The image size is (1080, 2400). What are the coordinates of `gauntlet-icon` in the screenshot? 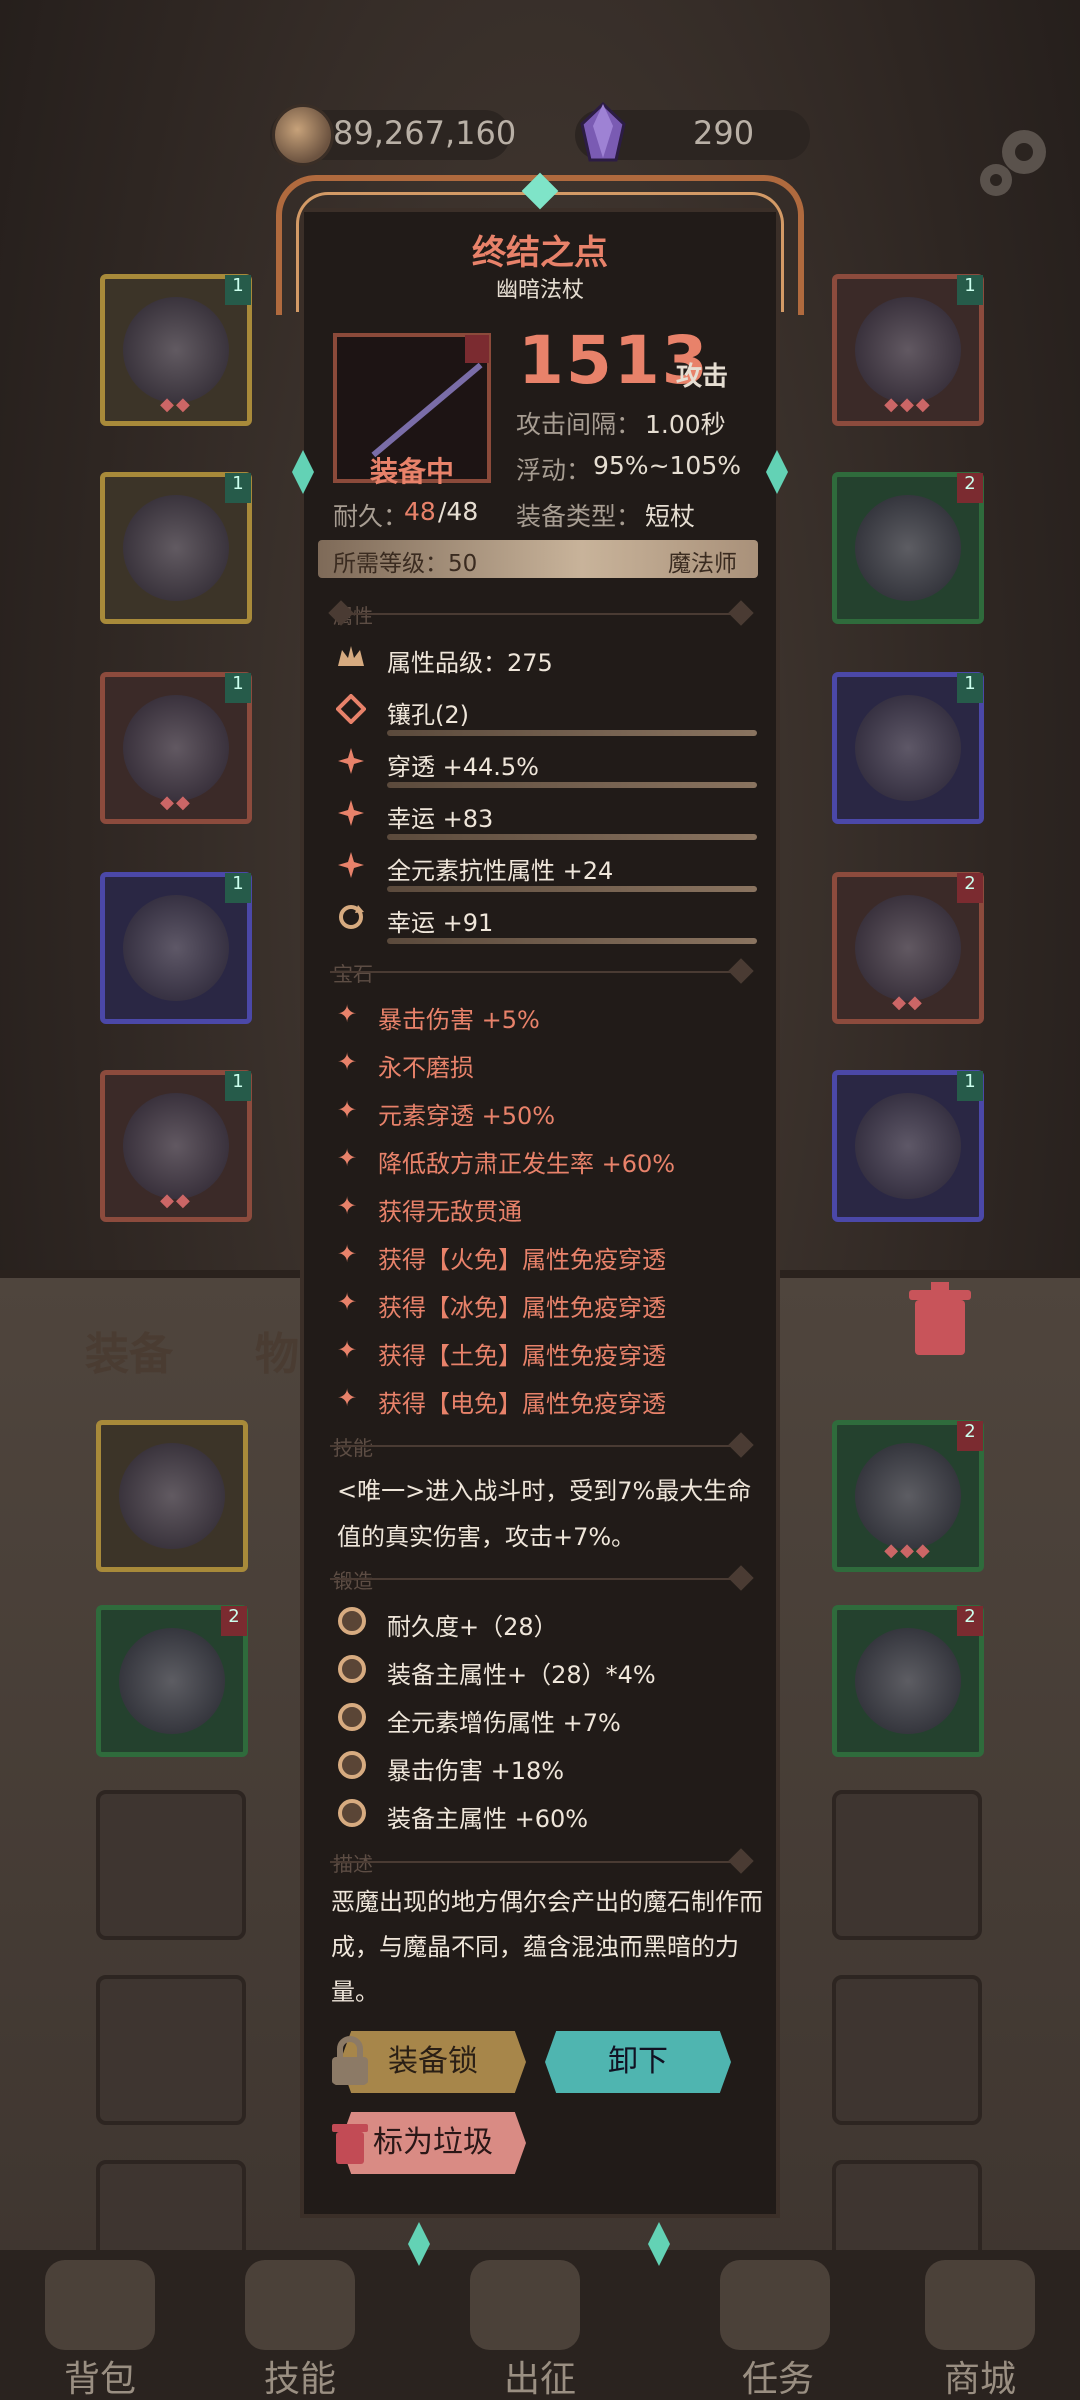 It's located at (908, 1496).